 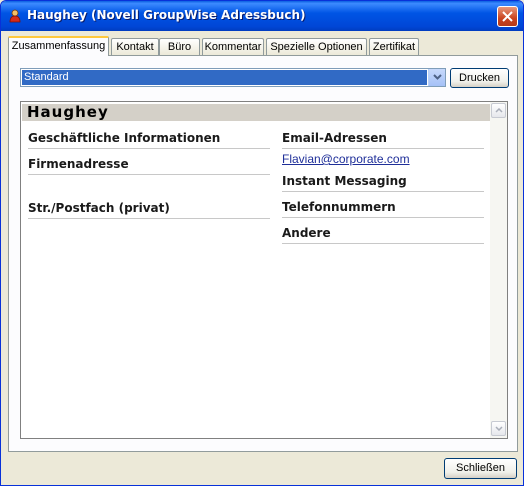 What do you see at coordinates (124, 138) in the screenshot?
I see `section-business-info: Geschäftliche Informationen` at bounding box center [124, 138].